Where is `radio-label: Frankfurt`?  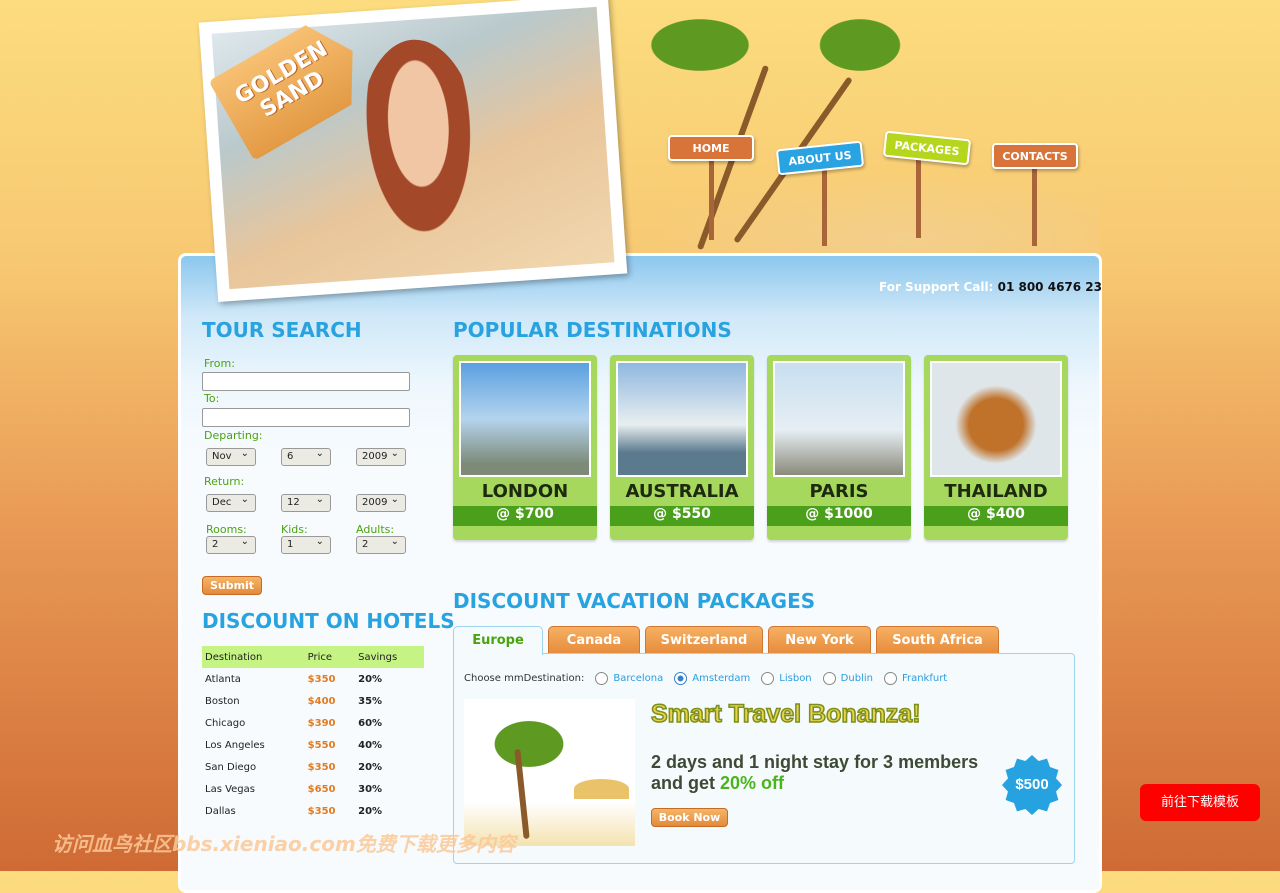 radio-label: Frankfurt is located at coordinates (924, 678).